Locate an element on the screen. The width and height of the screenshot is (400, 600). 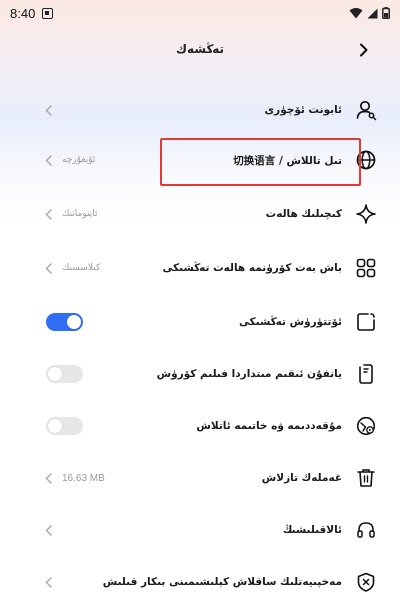
status-left: 8:40 is located at coordinates (32, 13).